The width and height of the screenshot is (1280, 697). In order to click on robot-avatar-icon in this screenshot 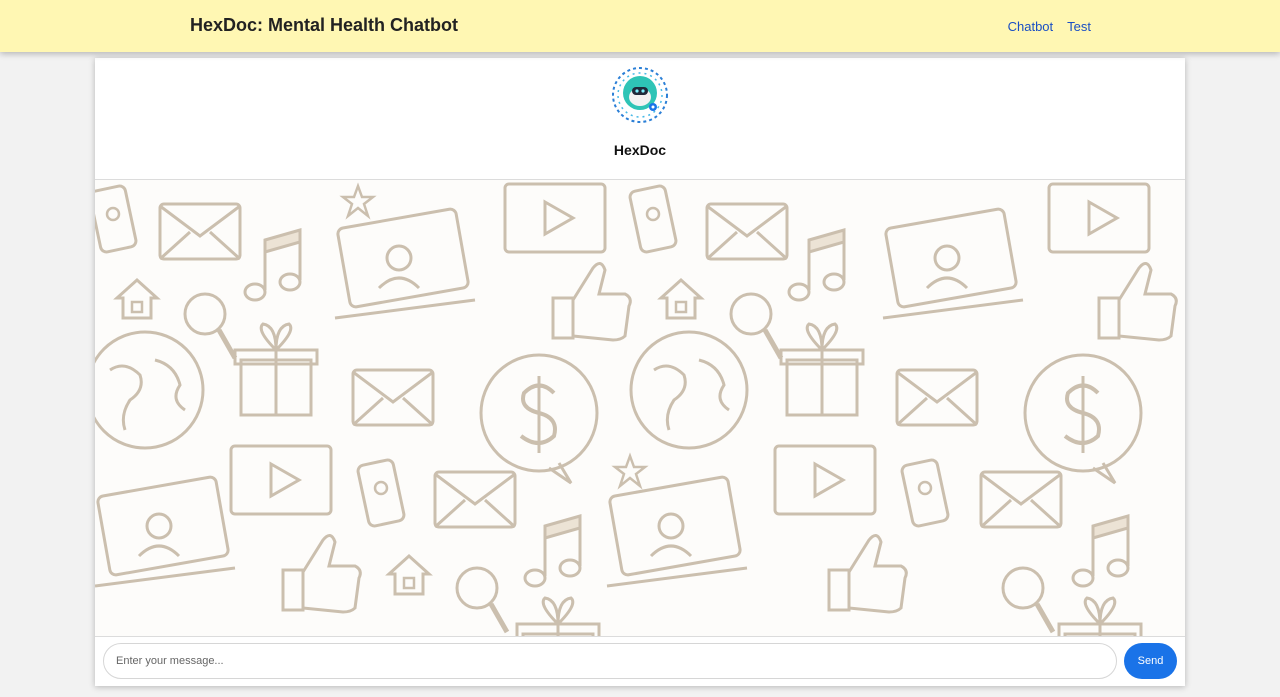, I will do `click(640, 95)`.